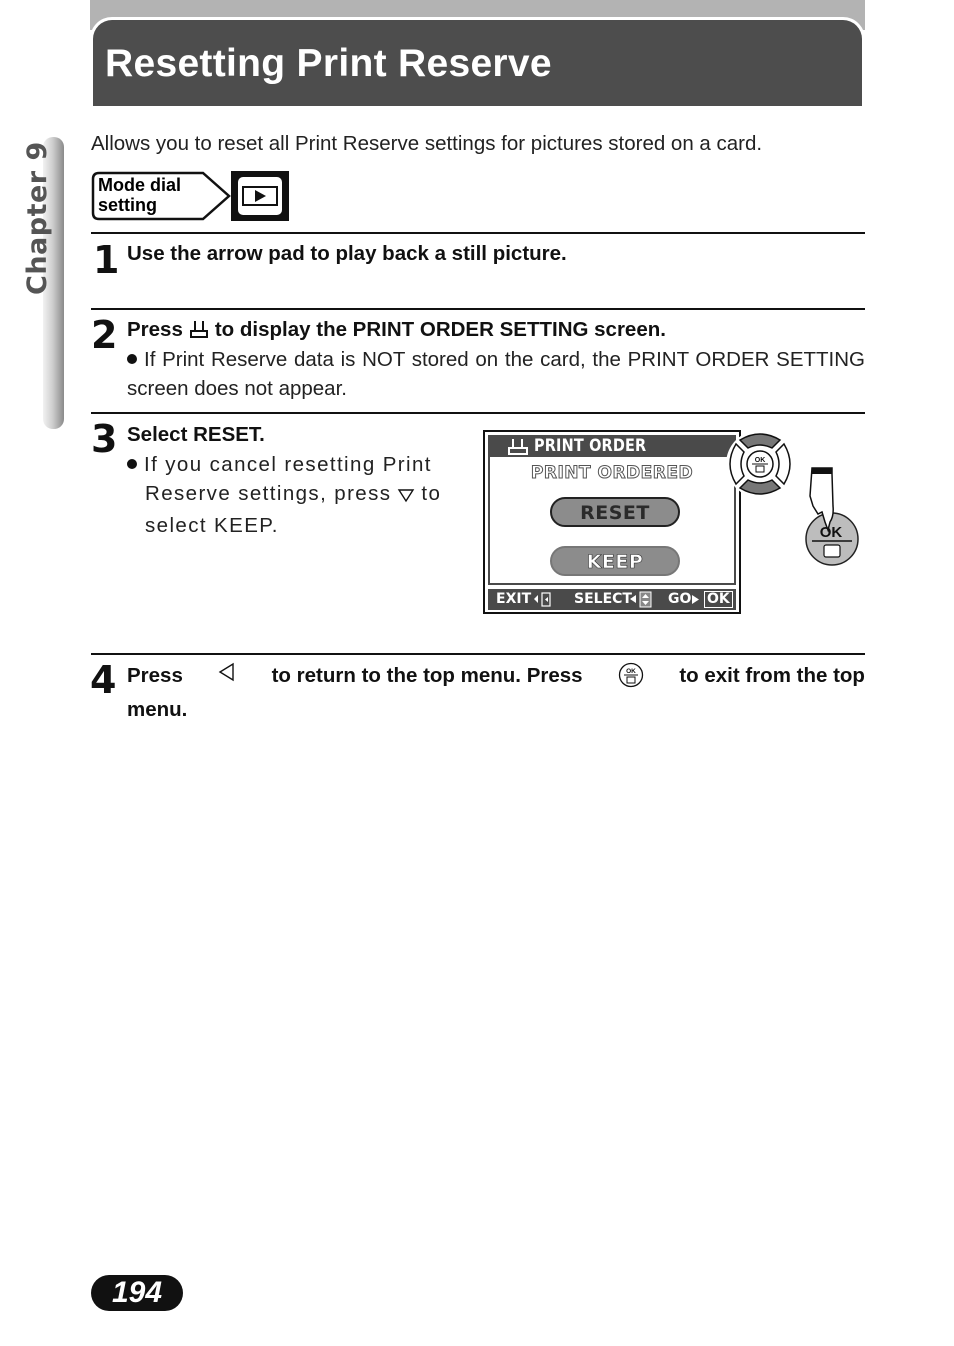 The width and height of the screenshot is (954, 1346). Describe the element at coordinates (104, 335) in the screenshot. I see `step-number: 2` at that location.